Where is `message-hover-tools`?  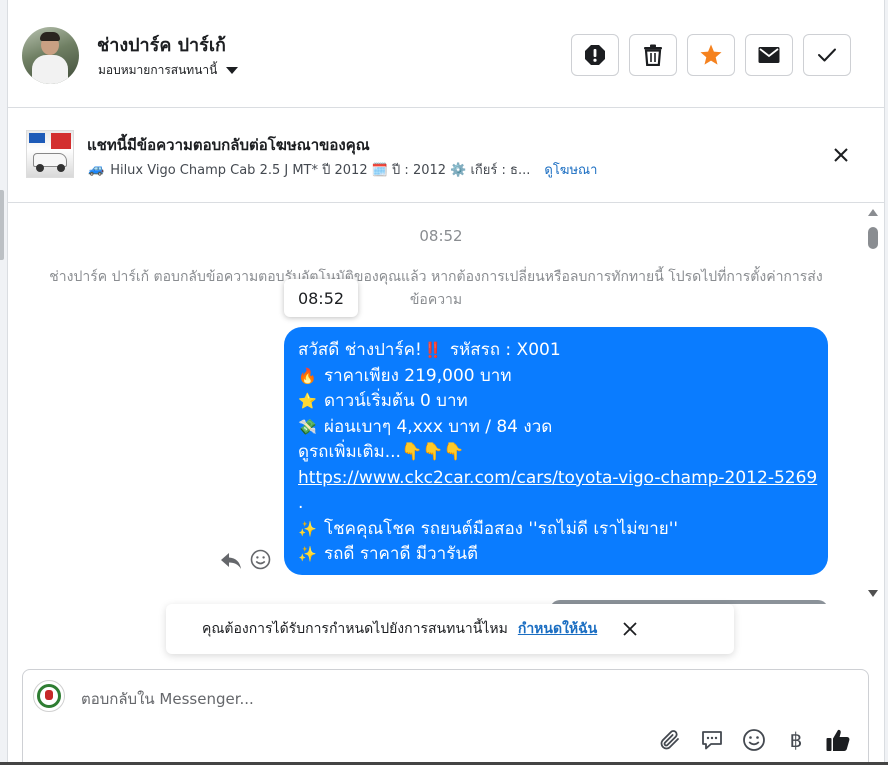 message-hover-tools is located at coordinates (245, 559).